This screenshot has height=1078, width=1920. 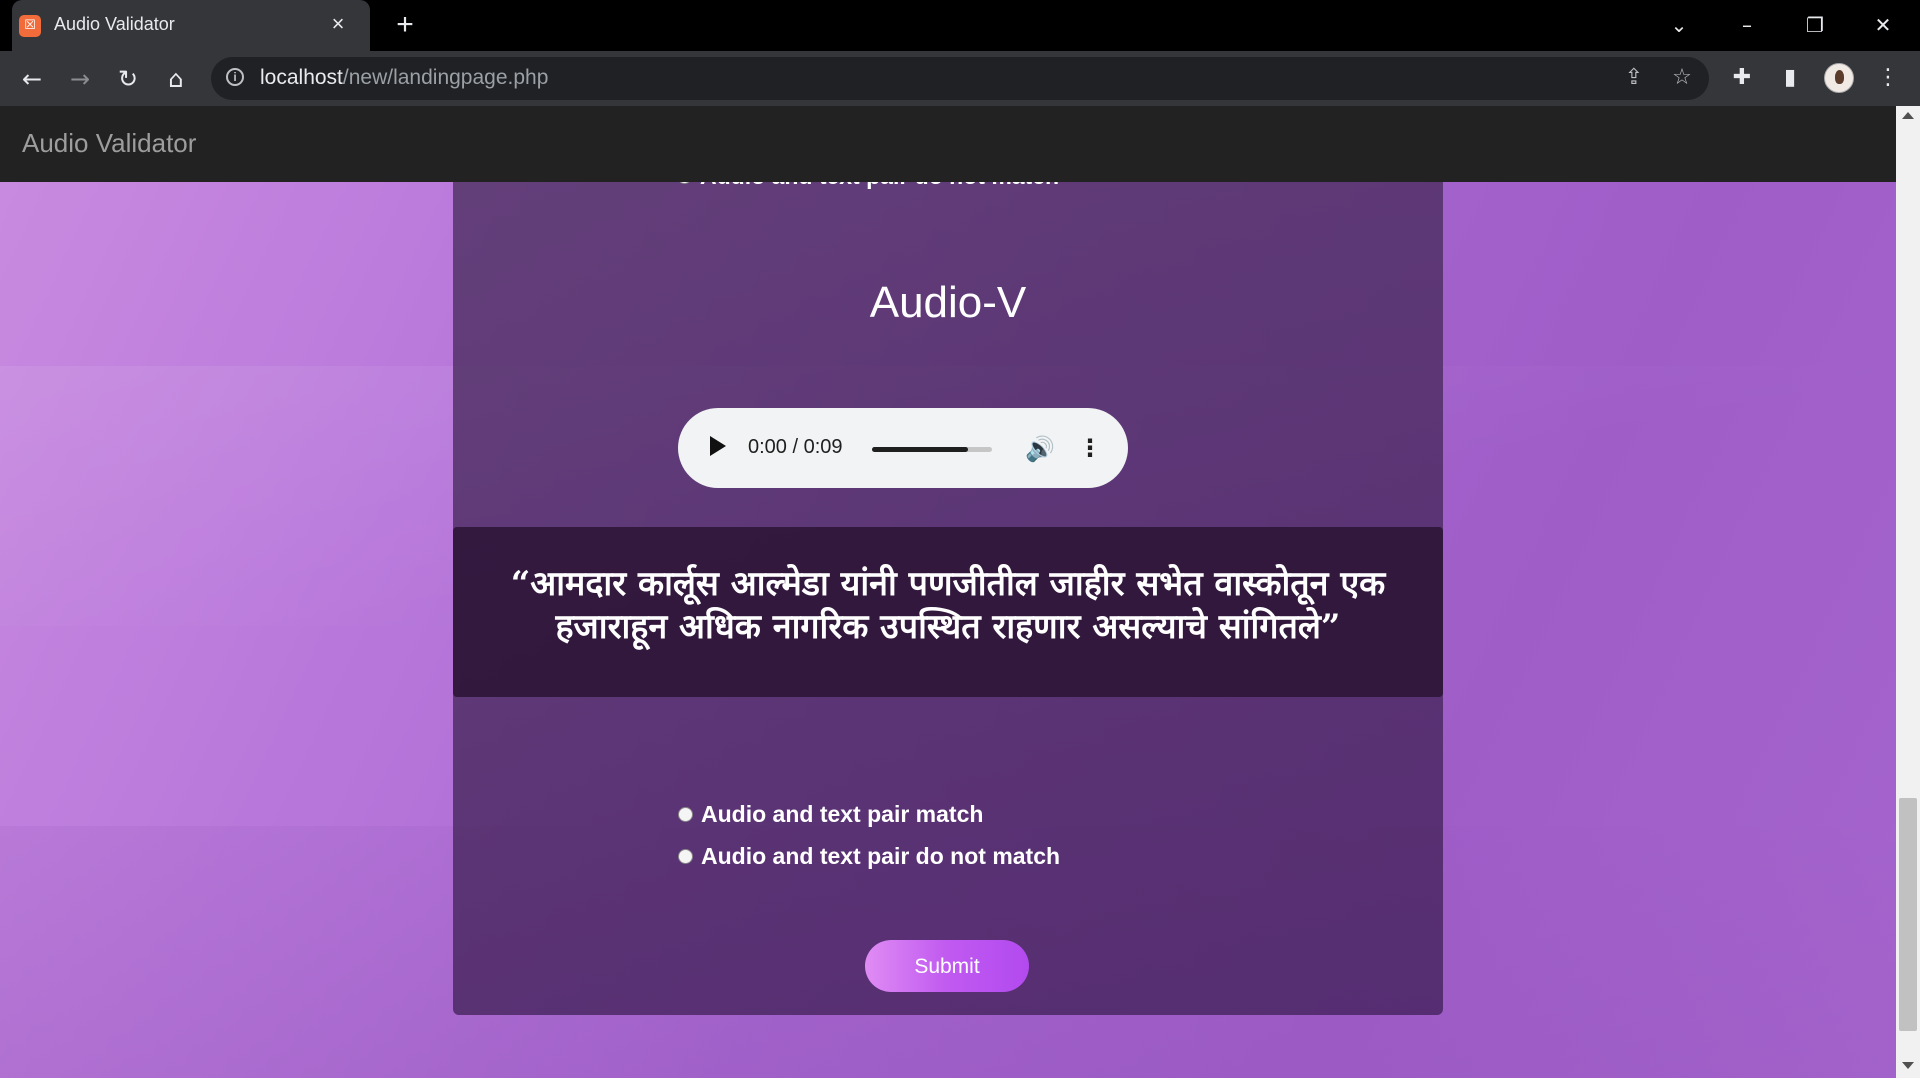 I want to click on forward-icon: →, so click(x=80, y=79).